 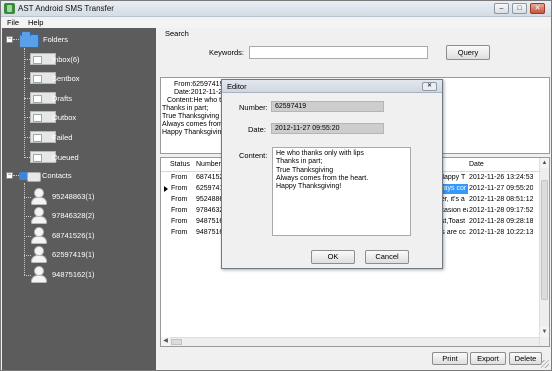 What do you see at coordinates (253, 107) in the screenshot?
I see `number-label: Number:` at bounding box center [253, 107].